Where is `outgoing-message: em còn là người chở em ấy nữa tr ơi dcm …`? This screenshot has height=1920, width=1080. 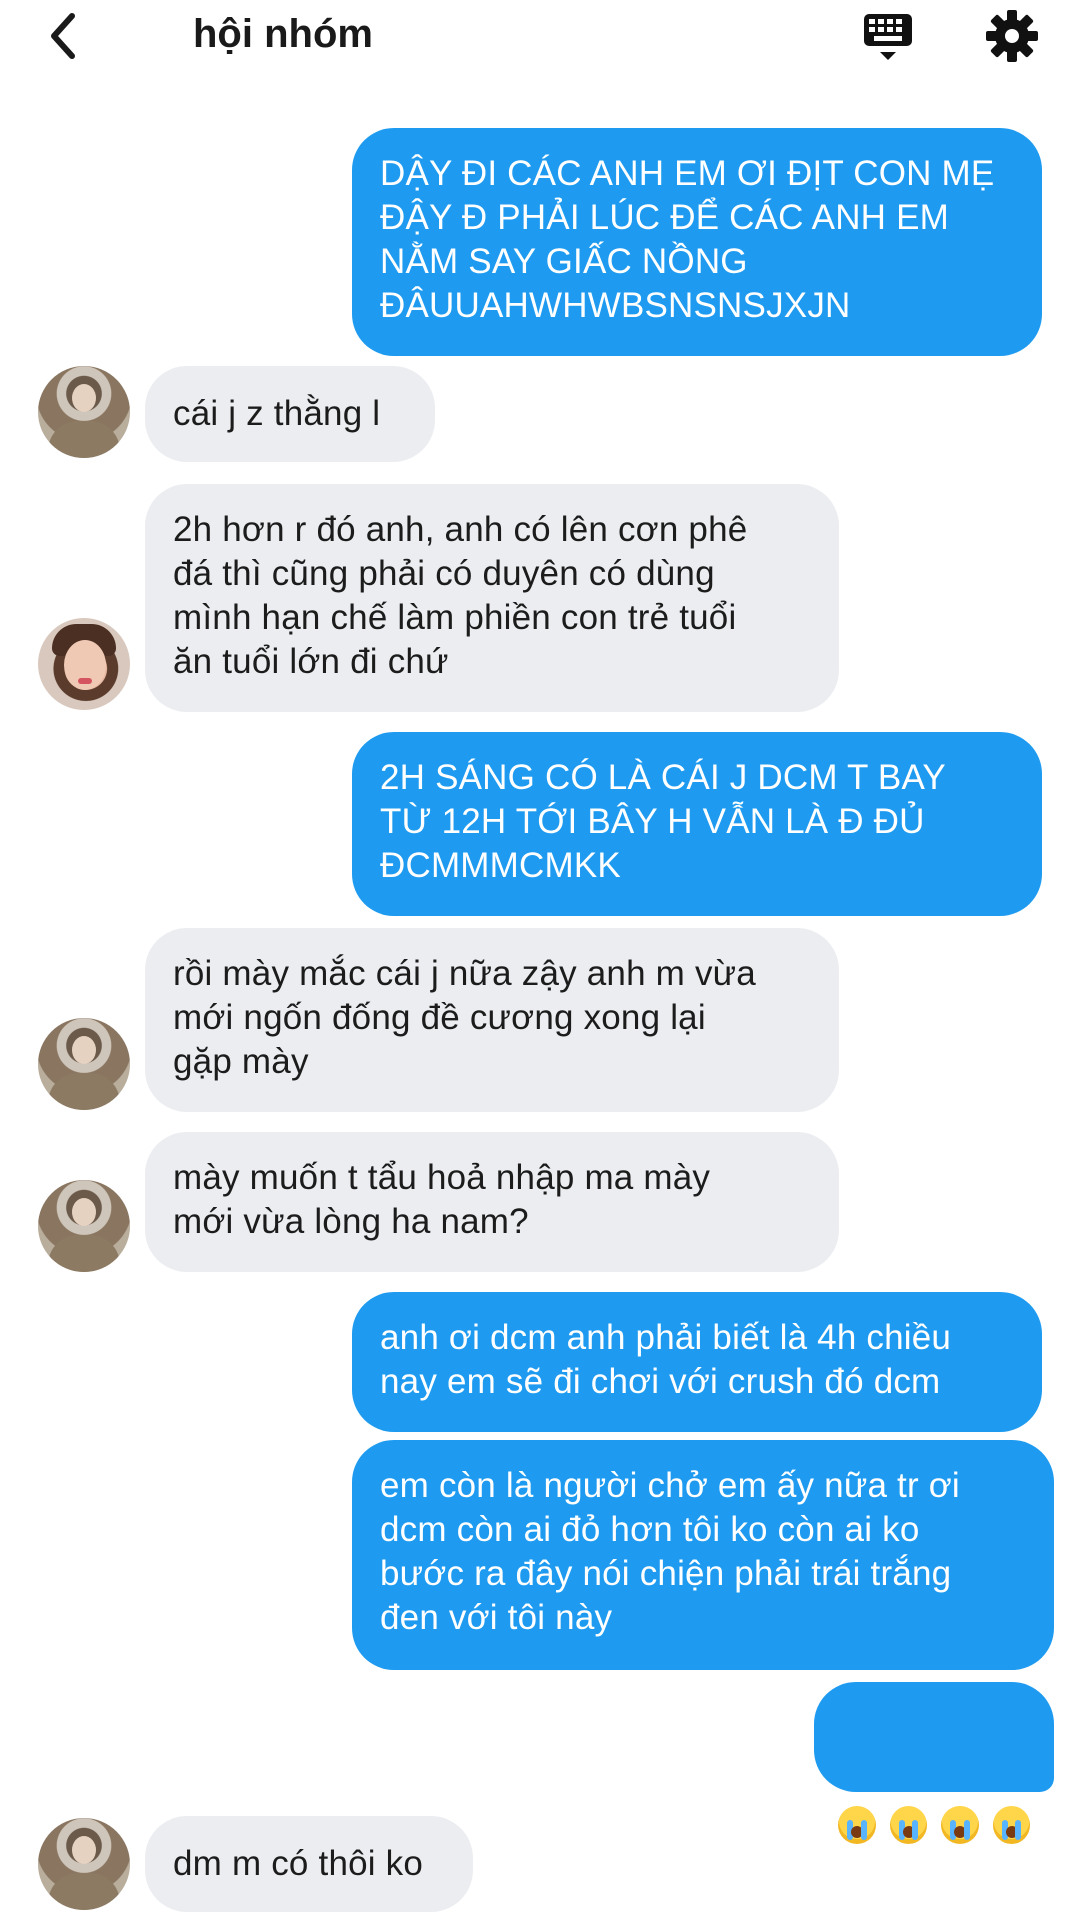
outgoing-message: em còn là người chở em ấy nữa tr ơi dcm … is located at coordinates (703, 1555).